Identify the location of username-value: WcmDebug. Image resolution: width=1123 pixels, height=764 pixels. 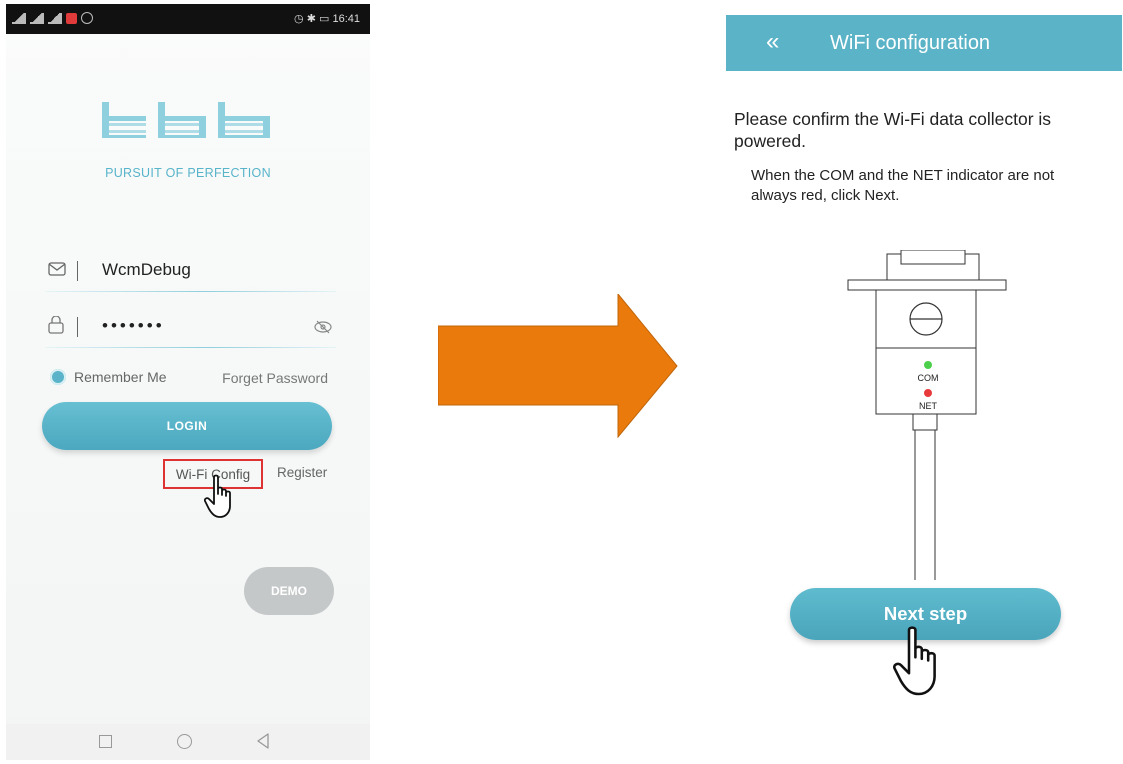
(146, 270).